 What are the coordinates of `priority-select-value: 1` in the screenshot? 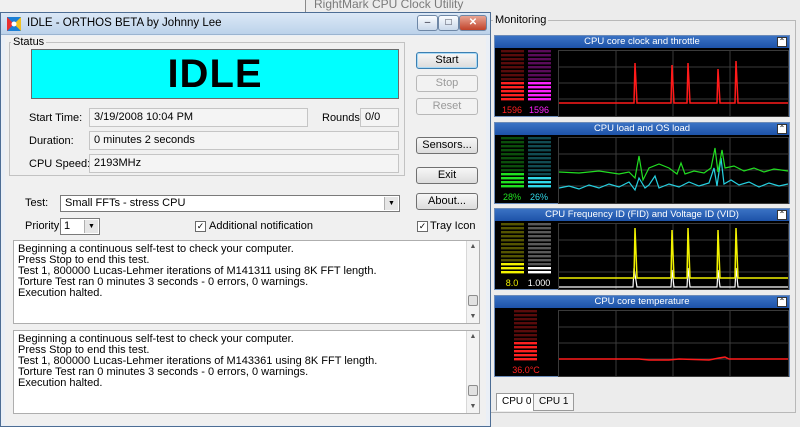 It's located at (67, 226).